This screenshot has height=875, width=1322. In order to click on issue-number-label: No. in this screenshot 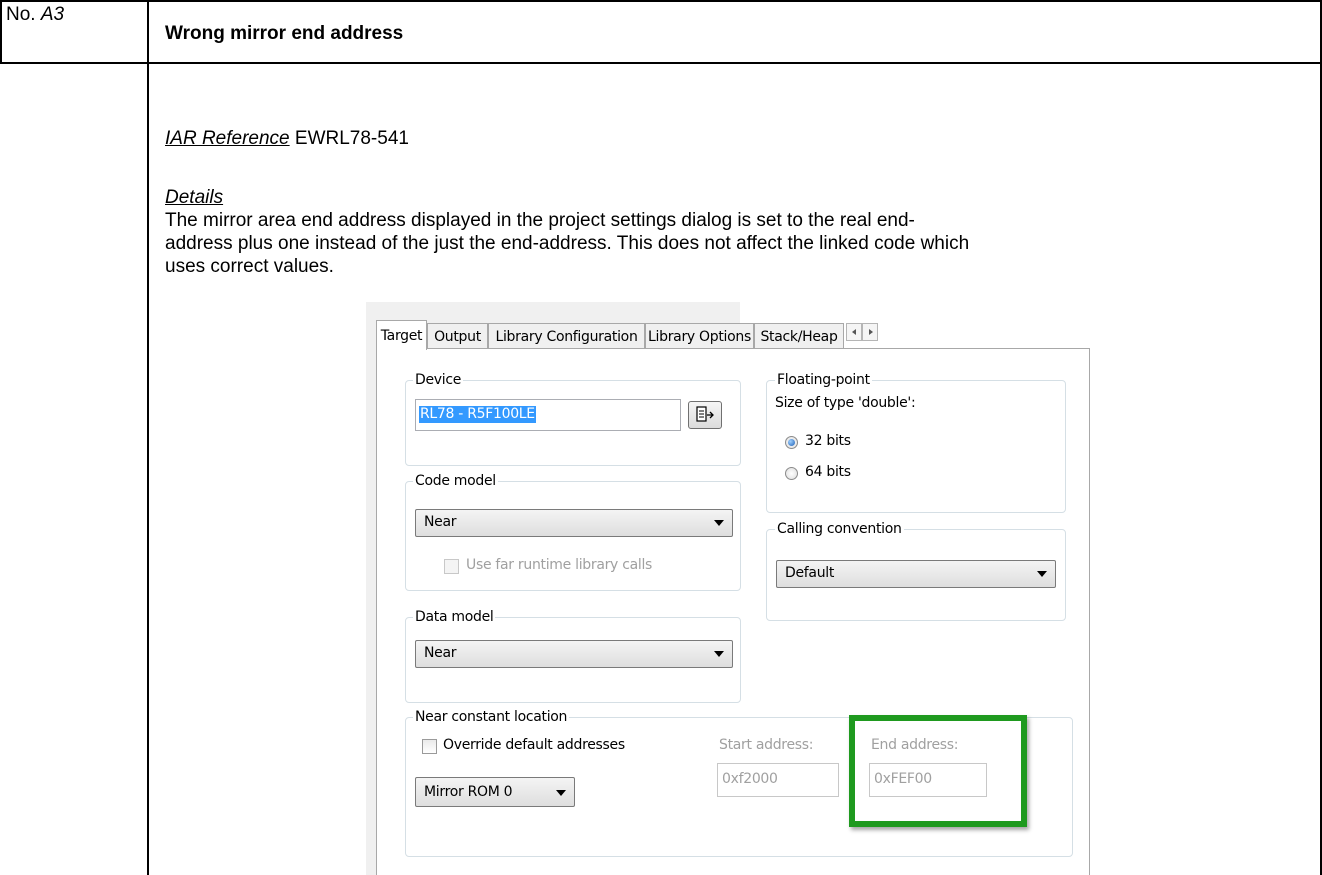, I will do `click(21, 14)`.